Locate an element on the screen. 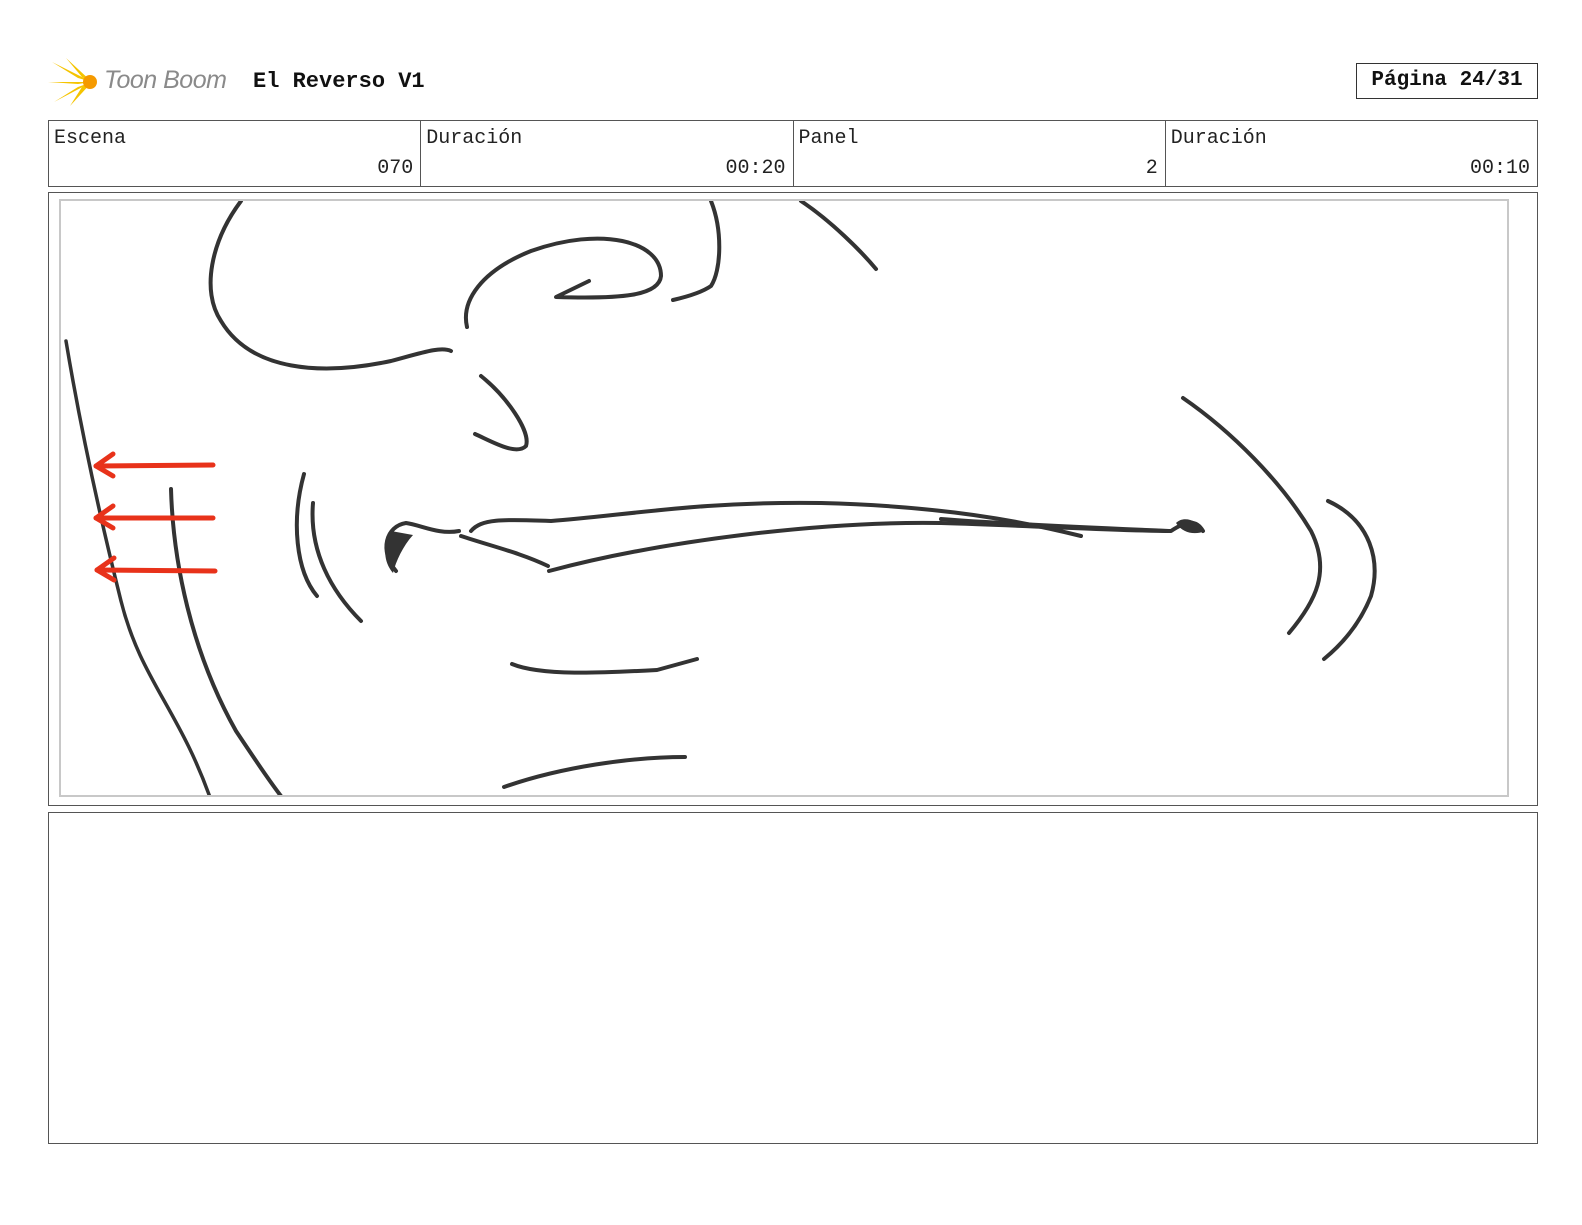 This screenshot has width=1582, height=1225. sketch-lip-corner-fill is located at coordinates (1190, 526).